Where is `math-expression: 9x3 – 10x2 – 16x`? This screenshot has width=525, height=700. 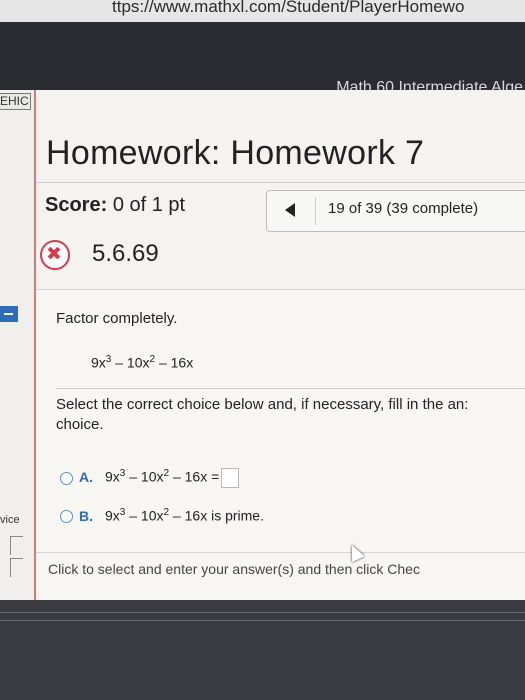
math-expression: 9x3 – 10x2 – 16x is located at coordinates (142, 362).